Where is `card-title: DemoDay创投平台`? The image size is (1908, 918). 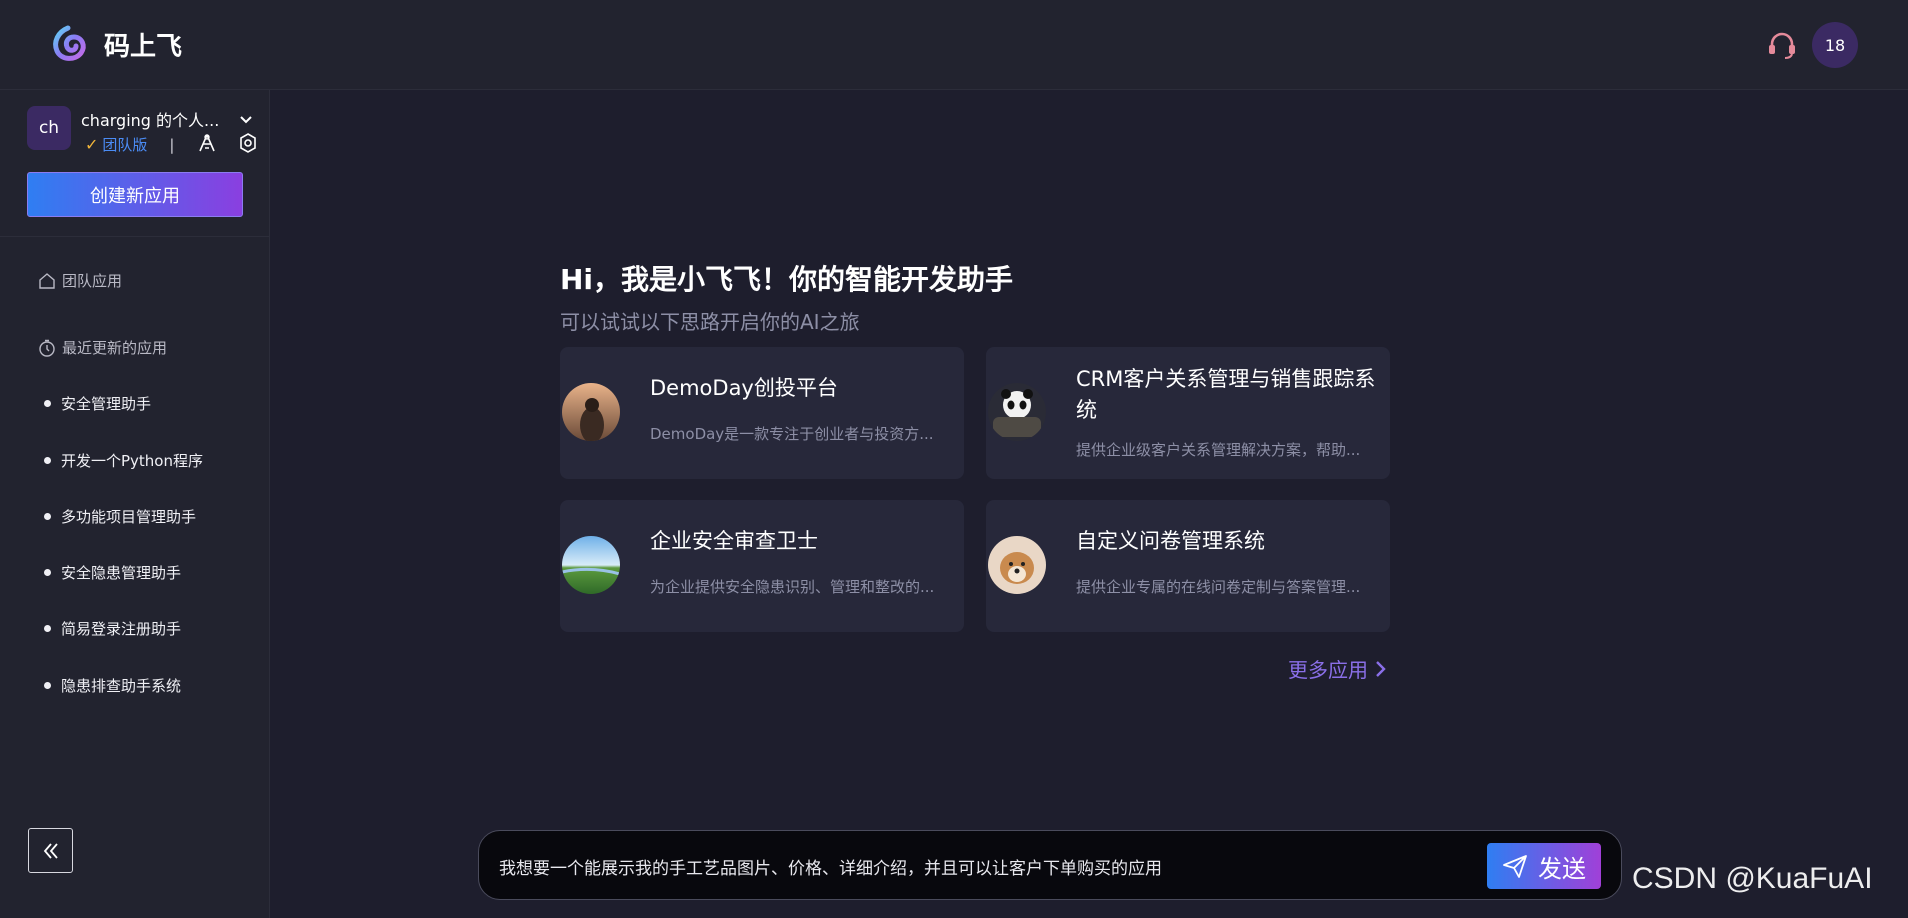
card-title: DemoDay创投平台 is located at coordinates (744, 388).